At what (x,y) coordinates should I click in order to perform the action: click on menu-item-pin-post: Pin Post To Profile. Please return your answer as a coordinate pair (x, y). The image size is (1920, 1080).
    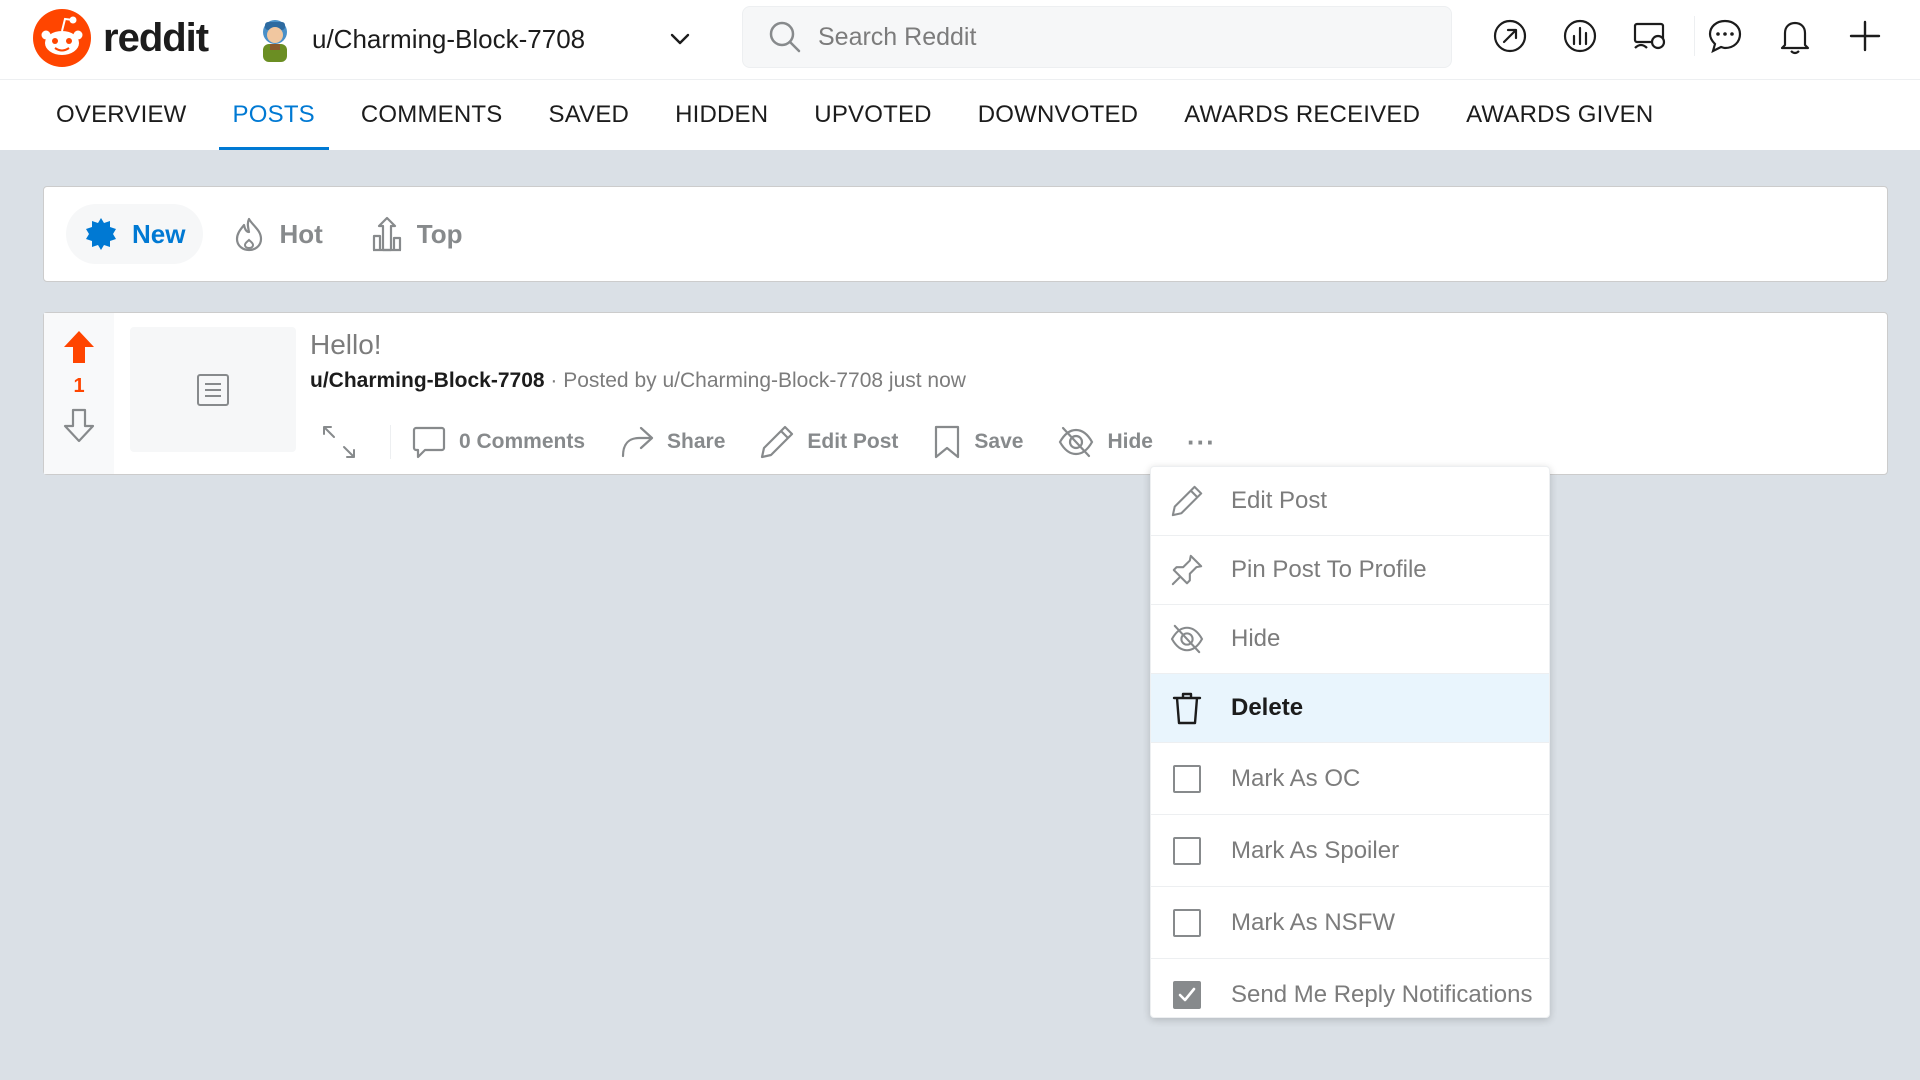
    Looking at the image, I should click on (1350, 570).